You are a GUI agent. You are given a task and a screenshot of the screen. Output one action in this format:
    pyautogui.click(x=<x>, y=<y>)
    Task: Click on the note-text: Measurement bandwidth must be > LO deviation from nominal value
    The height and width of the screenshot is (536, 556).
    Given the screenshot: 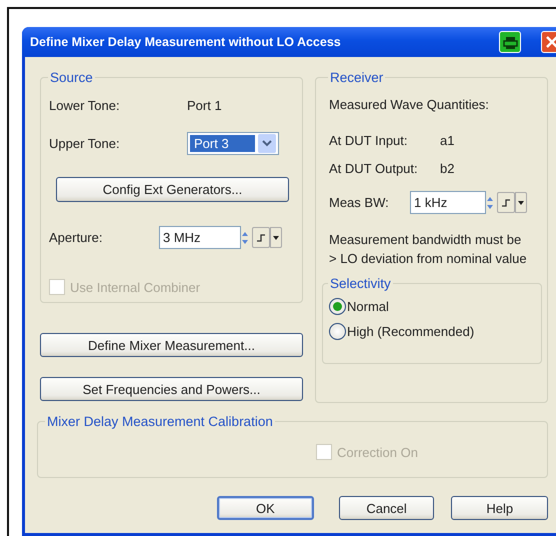 What is the action you would take?
    pyautogui.click(x=428, y=249)
    